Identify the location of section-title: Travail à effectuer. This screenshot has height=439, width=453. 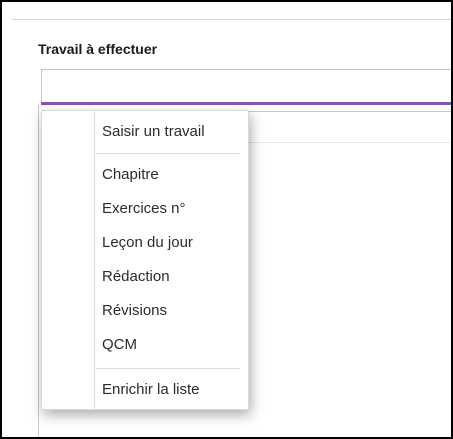
(98, 49).